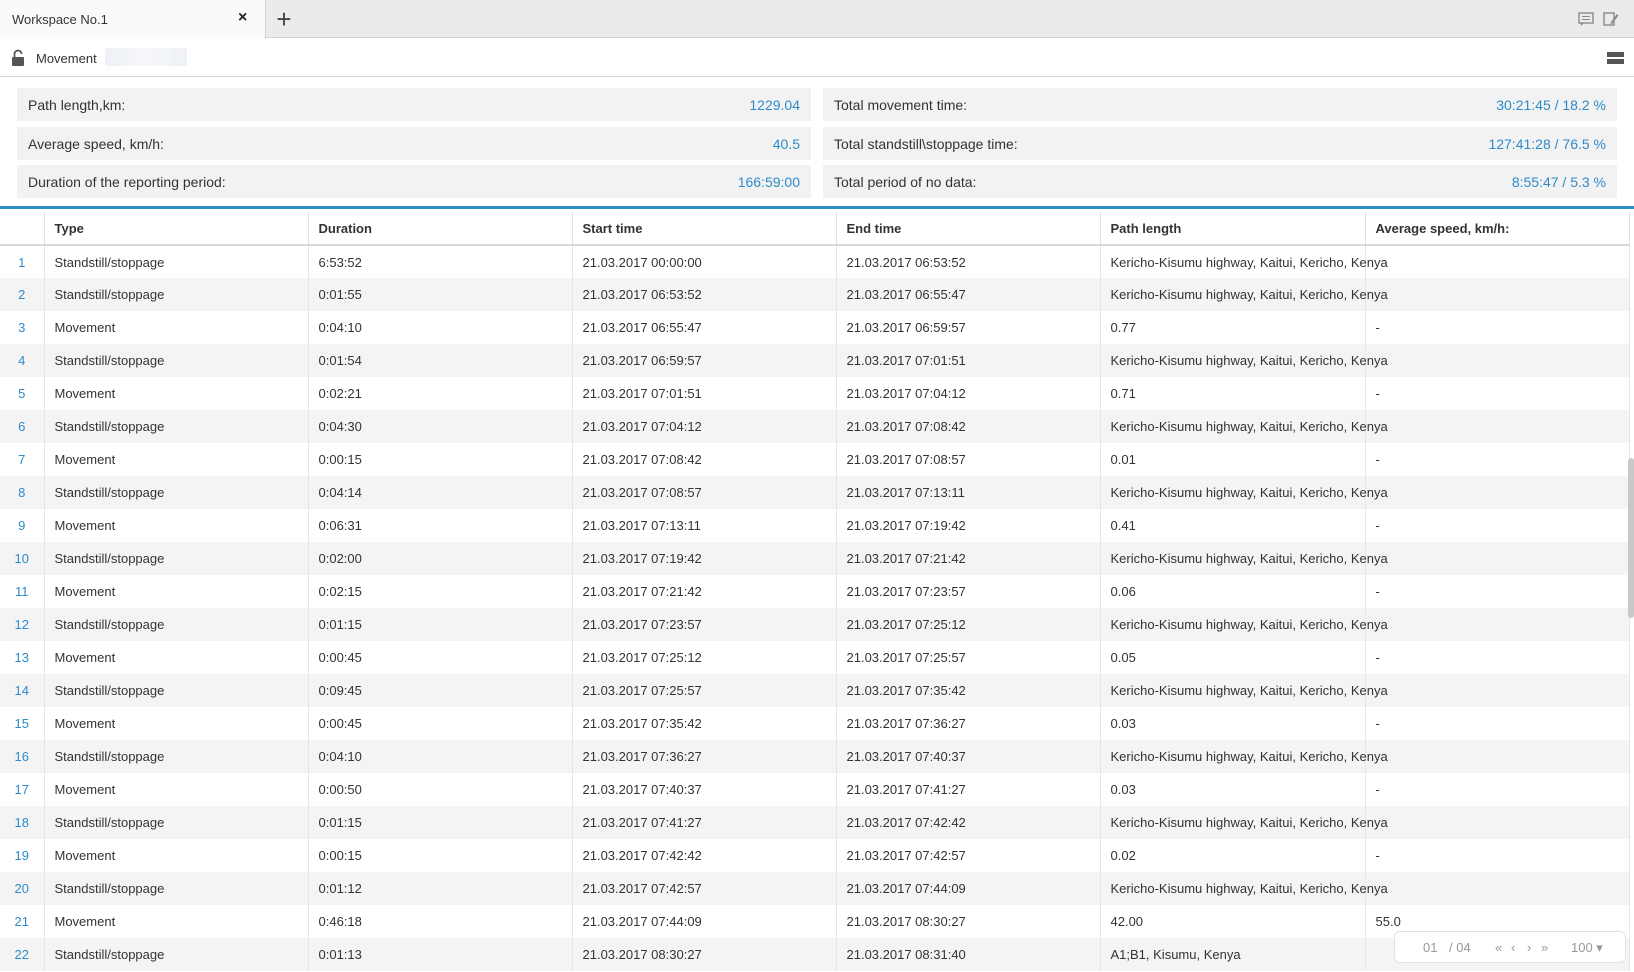 Image resolution: width=1634 pixels, height=972 pixels. What do you see at coordinates (242, 18) in the screenshot?
I see `close-tab-icon: ×` at bounding box center [242, 18].